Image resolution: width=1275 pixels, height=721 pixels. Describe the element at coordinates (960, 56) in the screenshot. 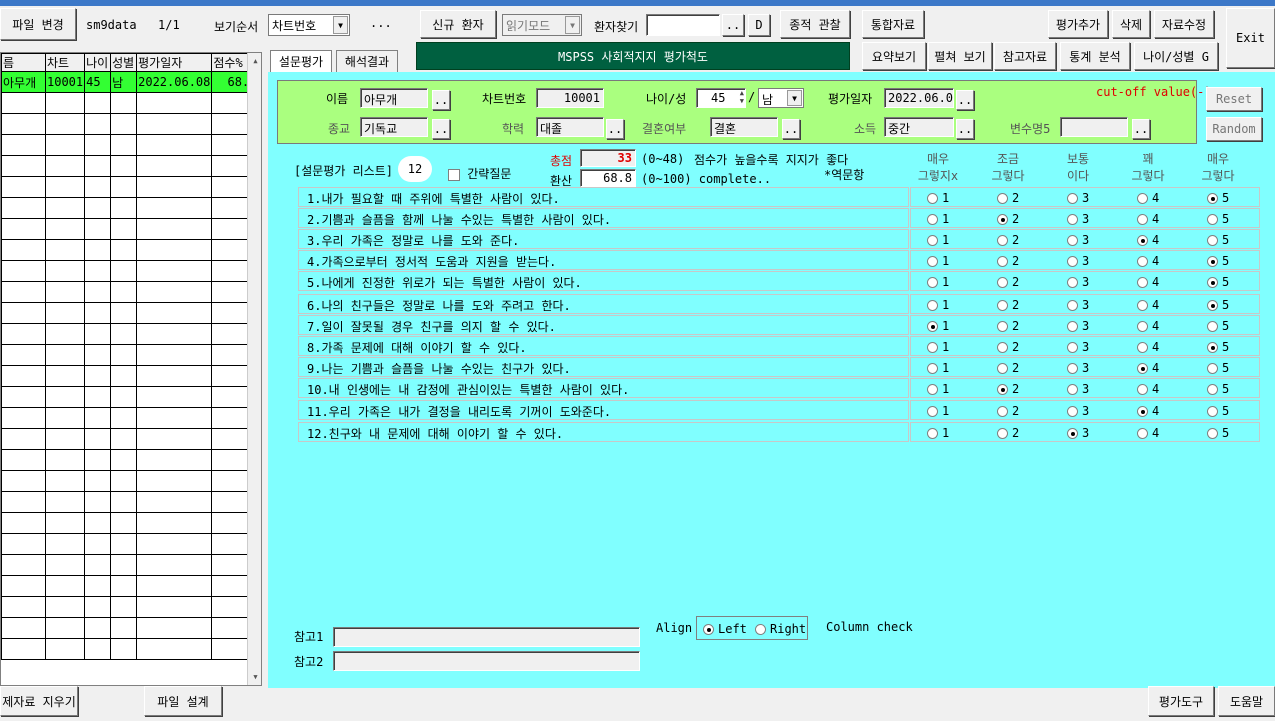

I see `expand-view-button: 펼쳐 보기` at that location.